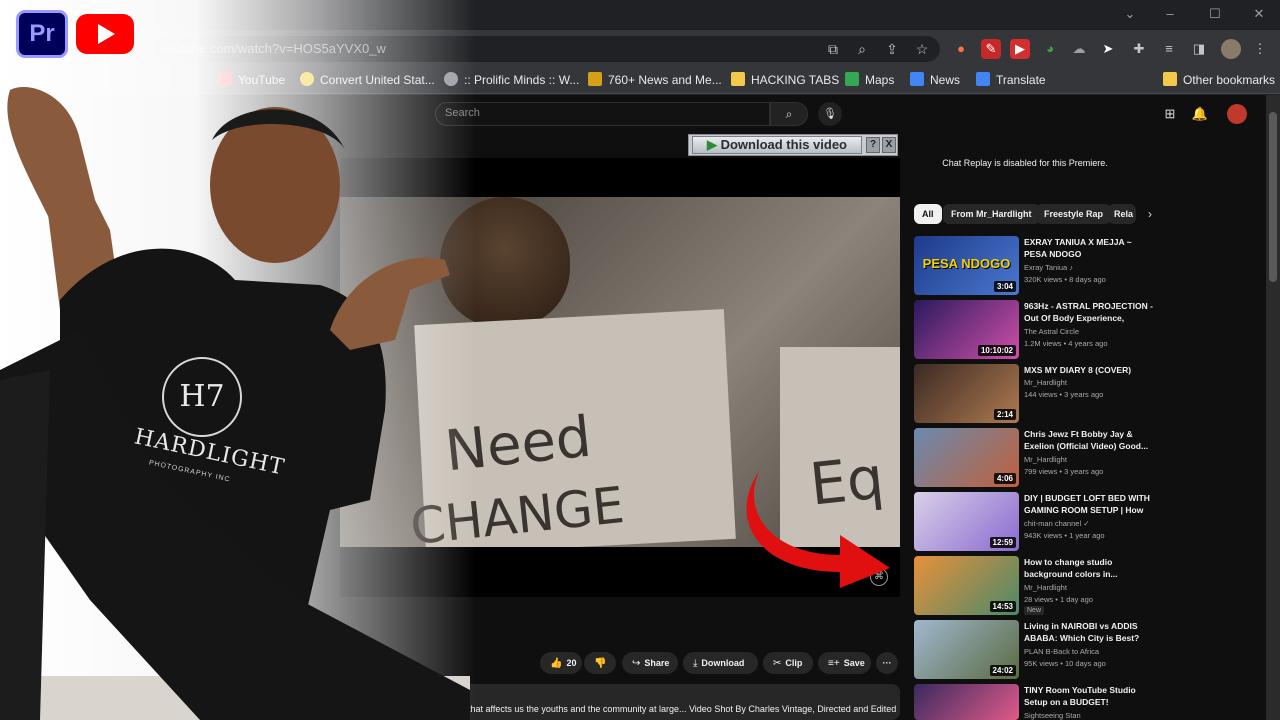  Describe the element at coordinates (1200, 114) in the screenshot. I see `notifications-bell-icon: 🔔` at that location.